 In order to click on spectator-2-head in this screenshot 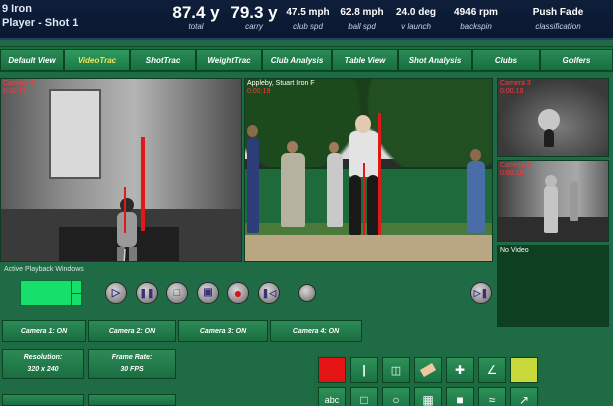, I will do `click(292, 147)`.